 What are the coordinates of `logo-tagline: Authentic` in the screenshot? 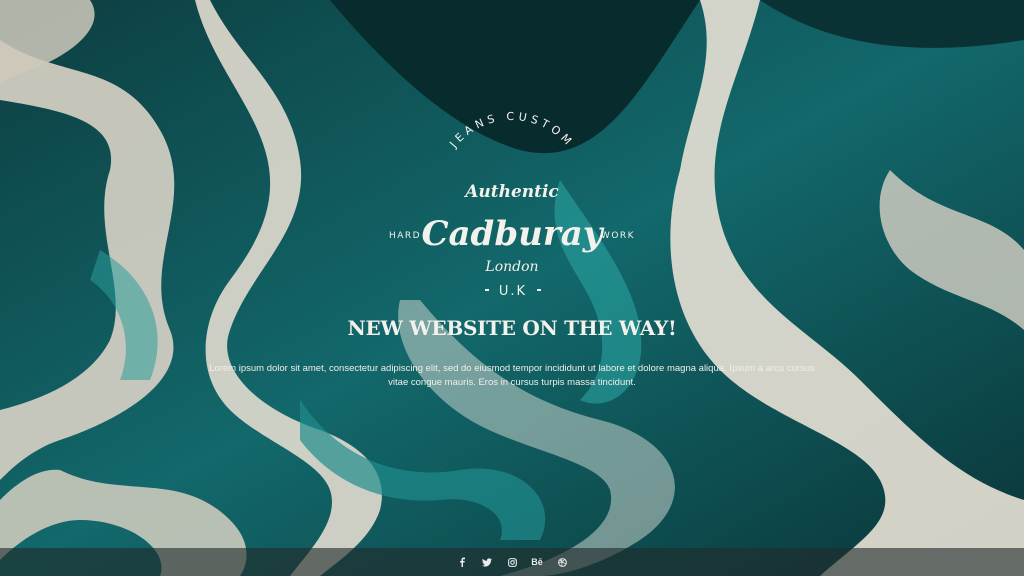 It's located at (511, 192).